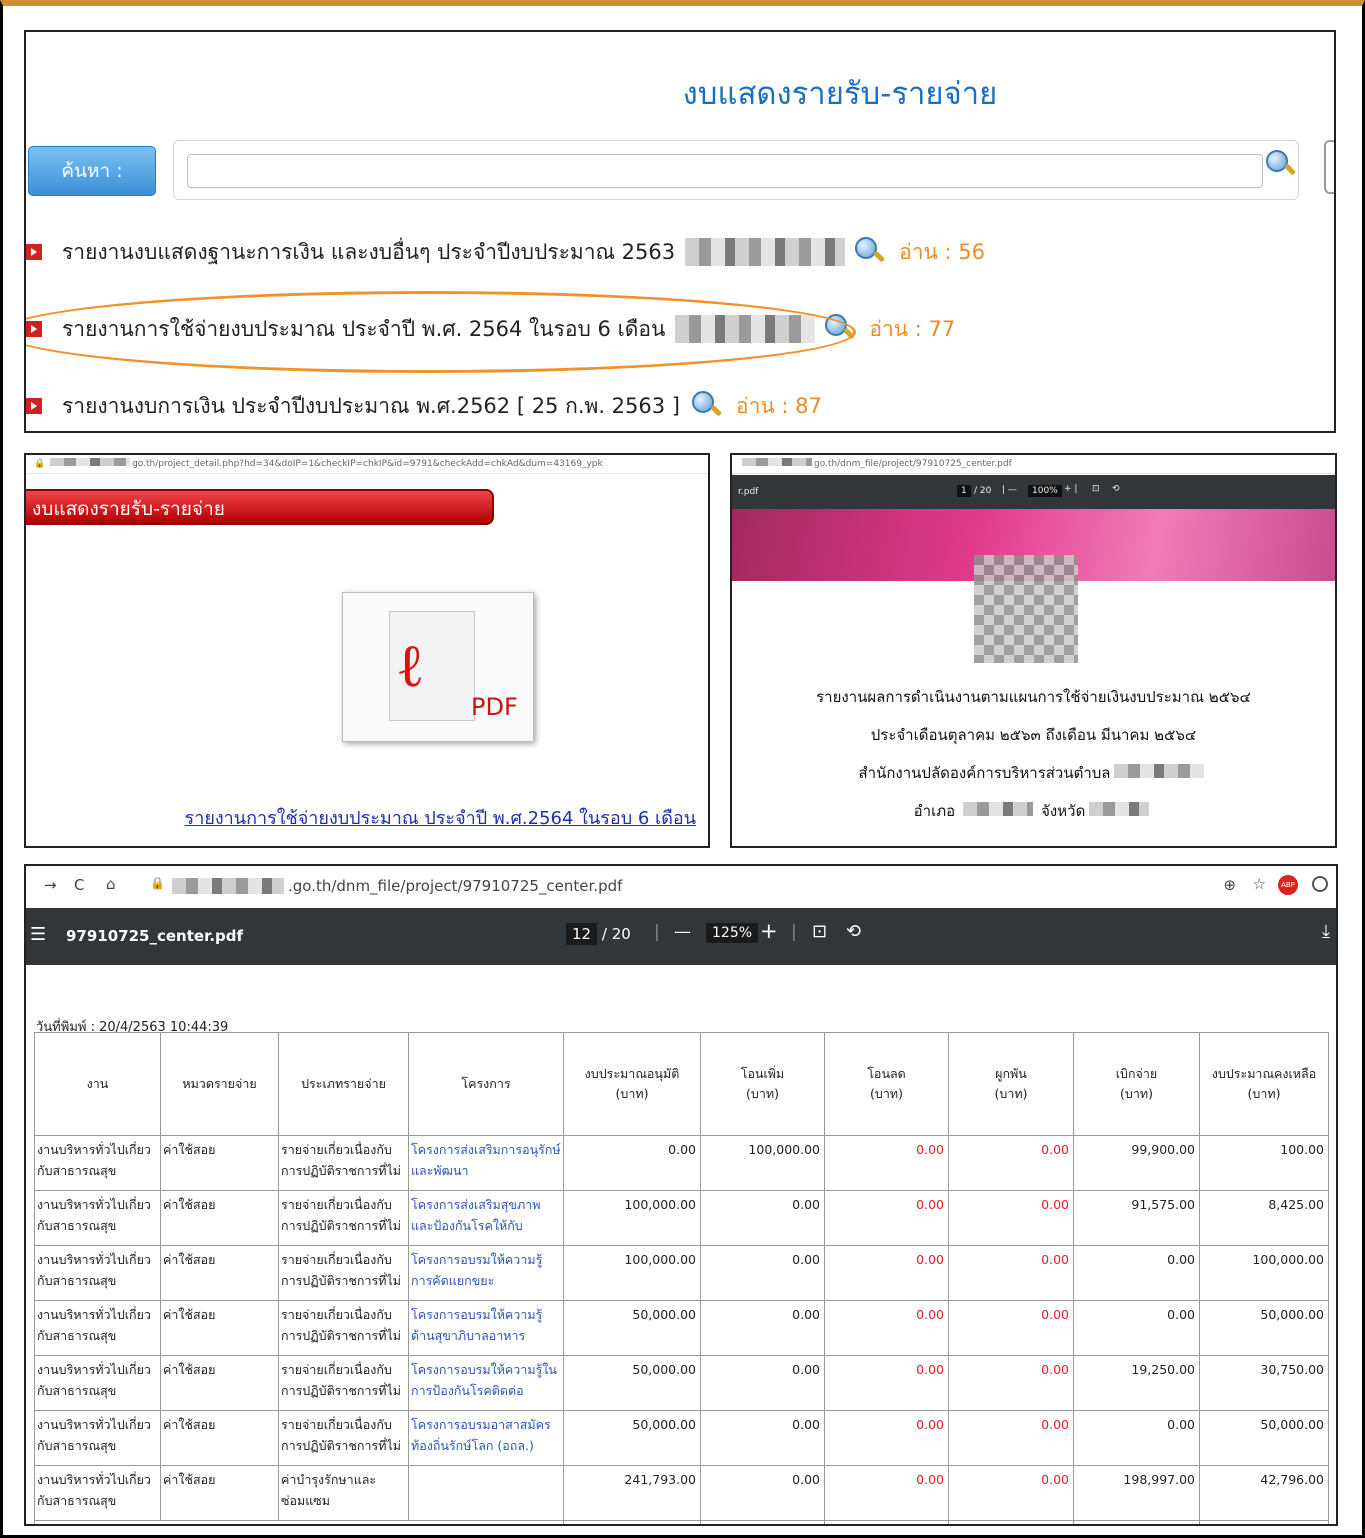 This screenshot has height=1538, width=1365. Describe the element at coordinates (886, 1328) in the screenshot. I see `table-cell-sub: 0.00` at that location.